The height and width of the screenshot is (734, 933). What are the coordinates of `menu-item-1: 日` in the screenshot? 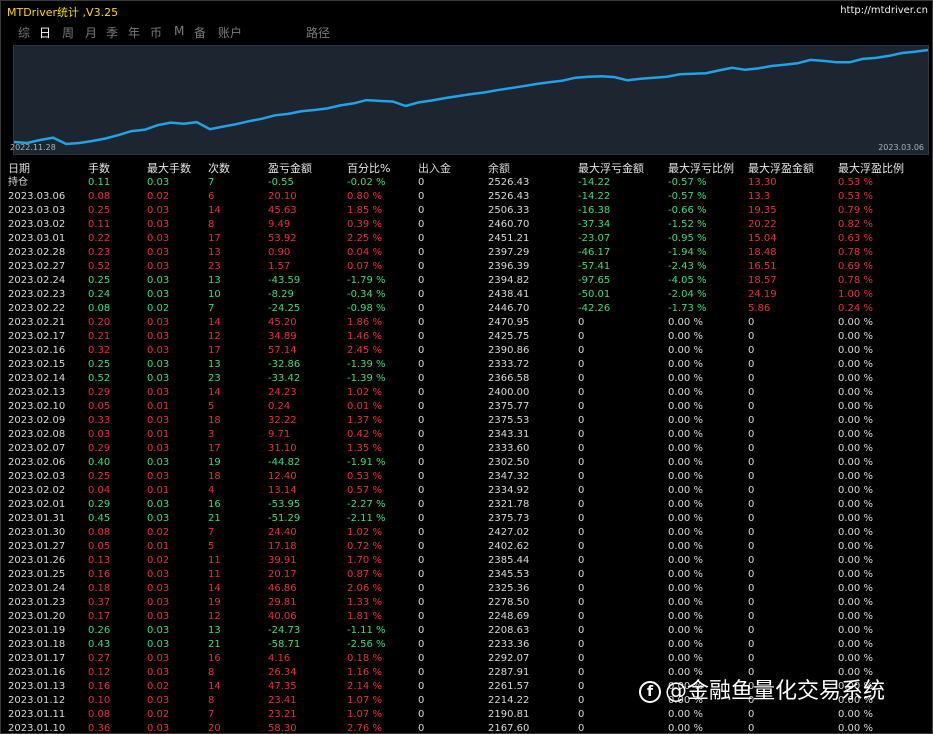 It's located at (45, 32).